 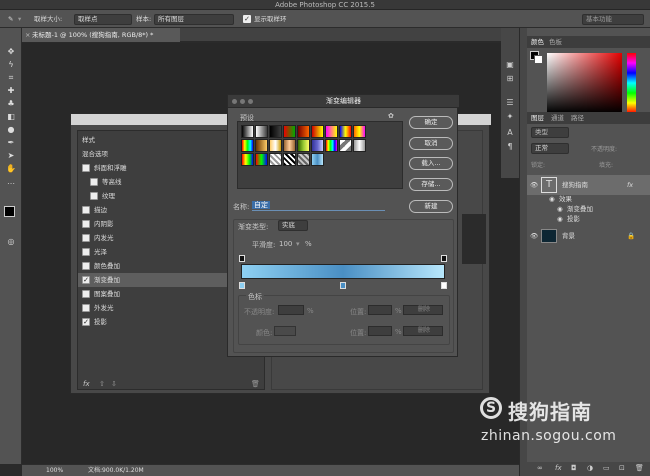 I want to click on sample-select: 所有图层, so click(x=194, y=19).